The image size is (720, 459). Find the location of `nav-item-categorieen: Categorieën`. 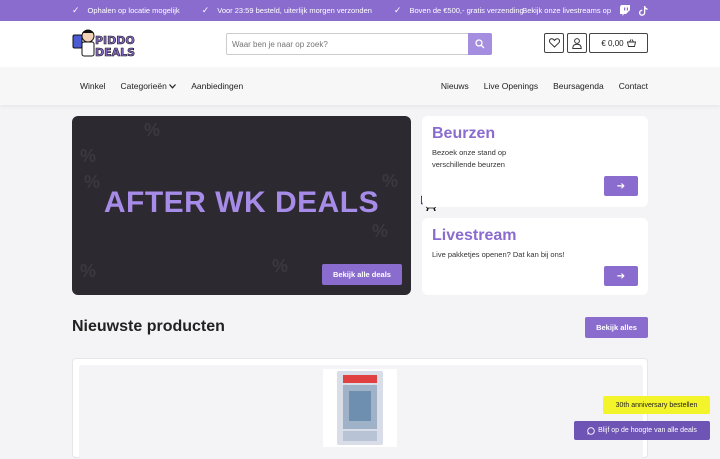

nav-item-categorieen: Categorieën is located at coordinates (149, 86).